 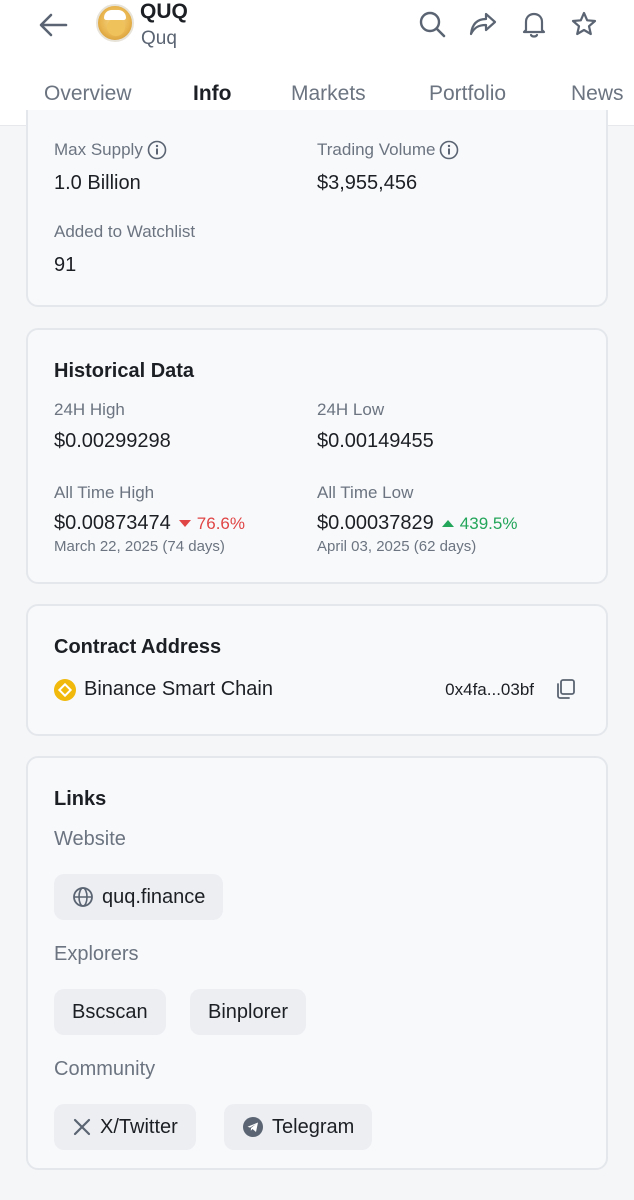 What do you see at coordinates (97, 183) in the screenshot?
I see `max-supply-value: 1.0 Billion` at bounding box center [97, 183].